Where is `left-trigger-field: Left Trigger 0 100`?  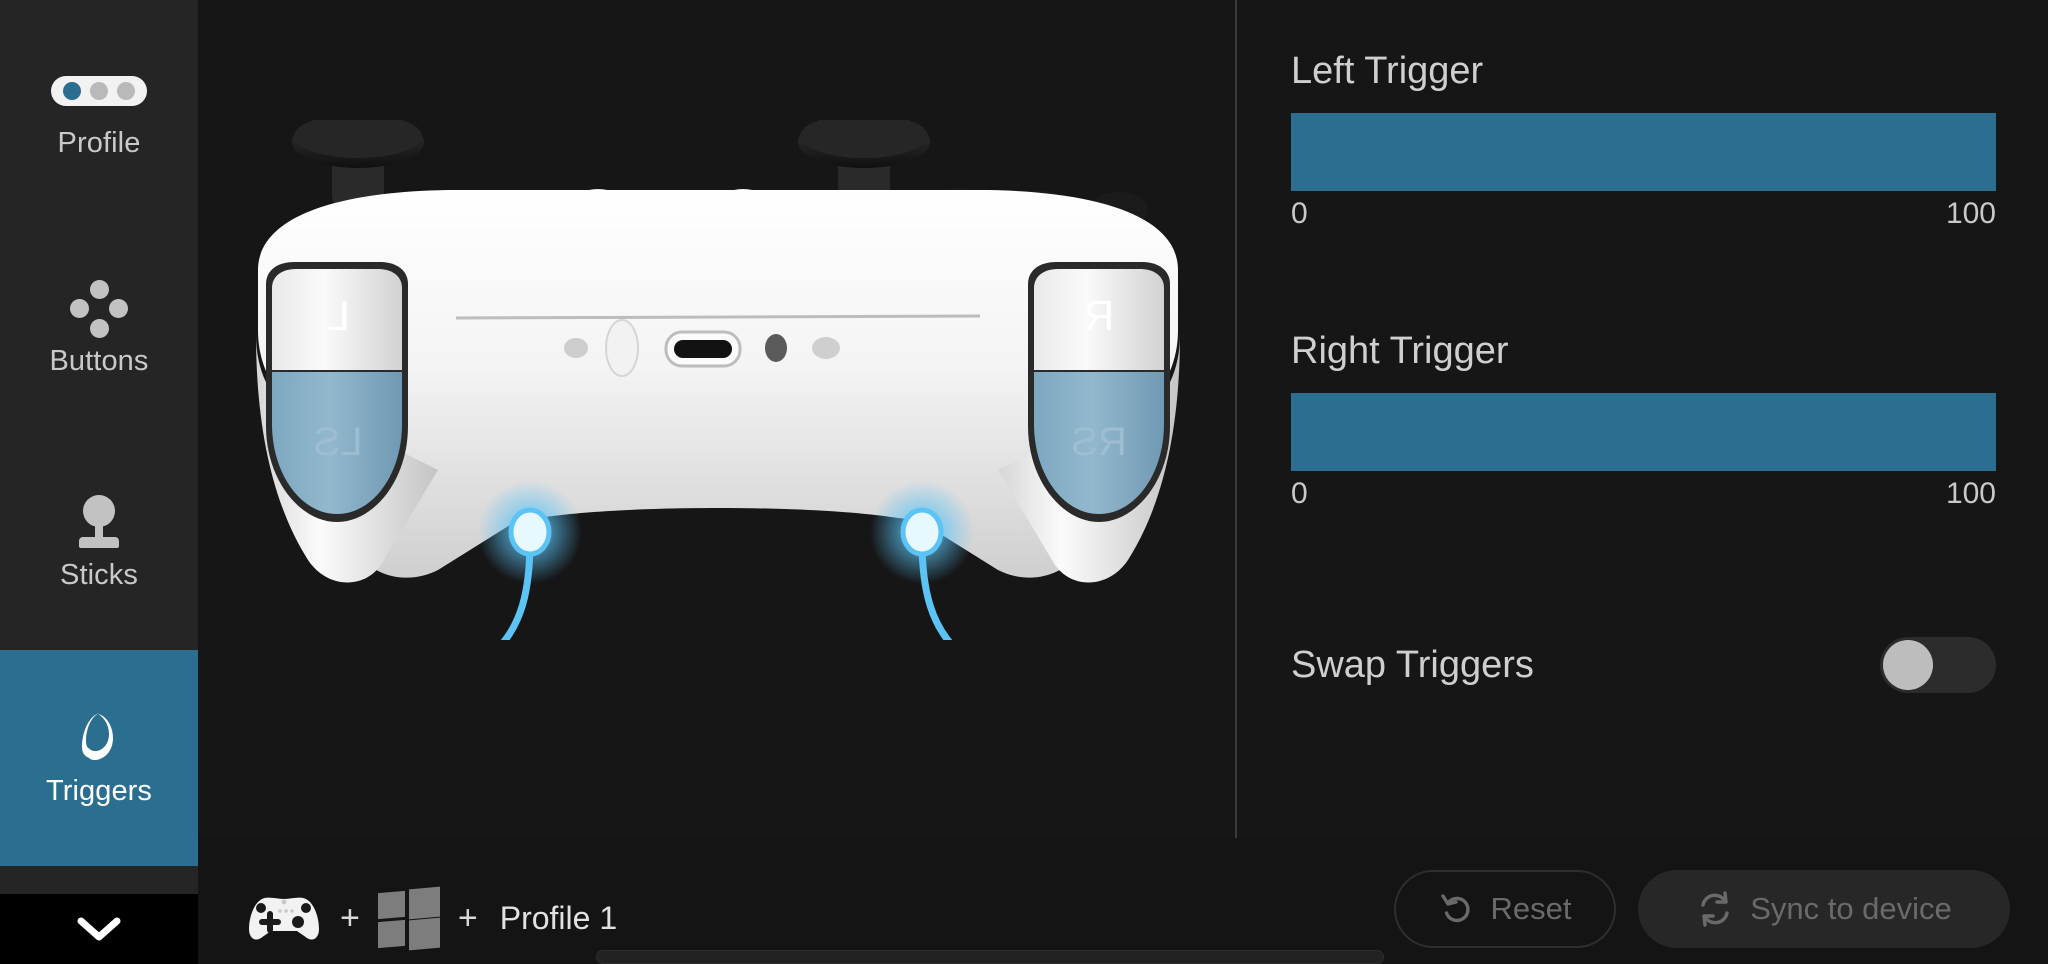 left-trigger-field: Left Trigger 0 100 is located at coordinates (1643, 140).